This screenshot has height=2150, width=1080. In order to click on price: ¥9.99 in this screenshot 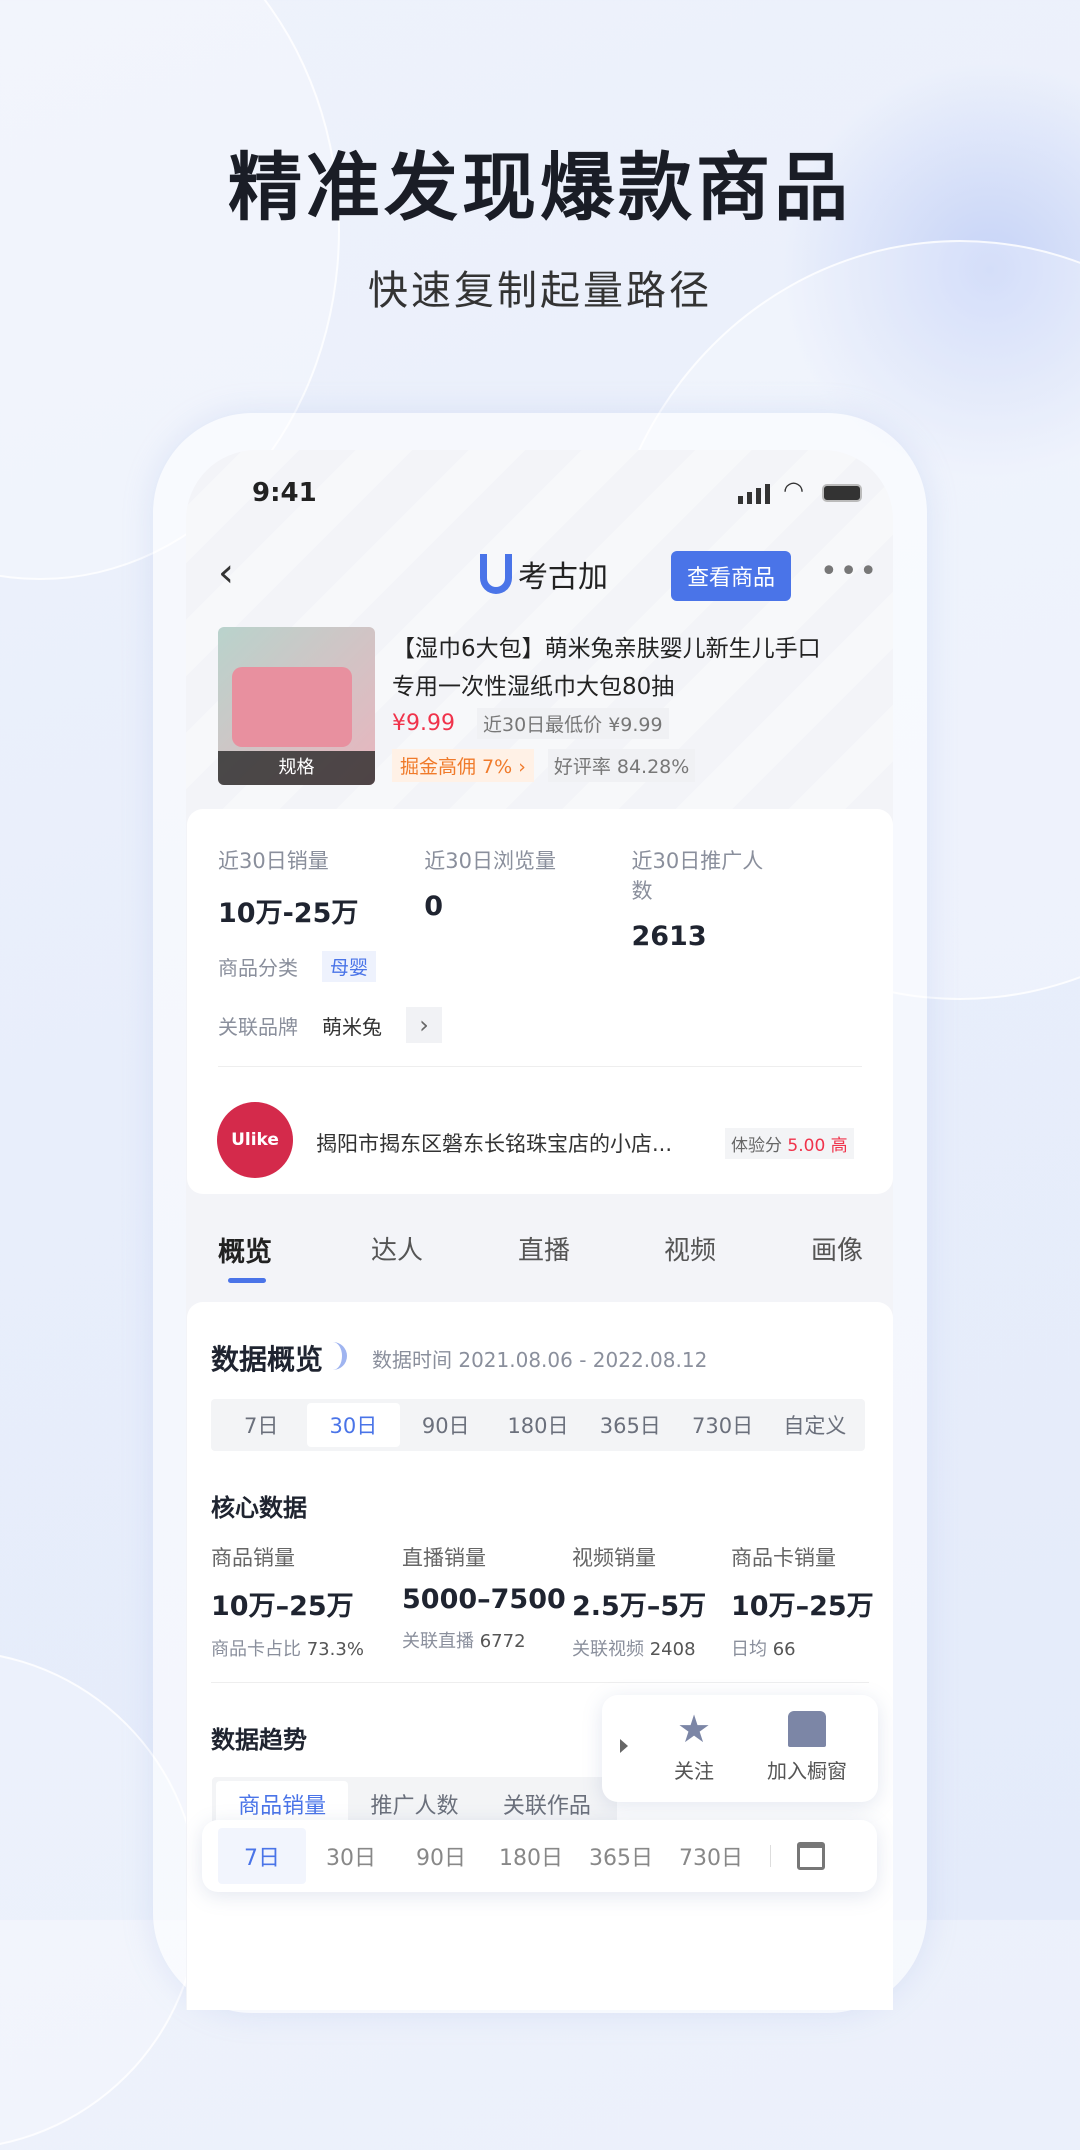, I will do `click(423, 723)`.